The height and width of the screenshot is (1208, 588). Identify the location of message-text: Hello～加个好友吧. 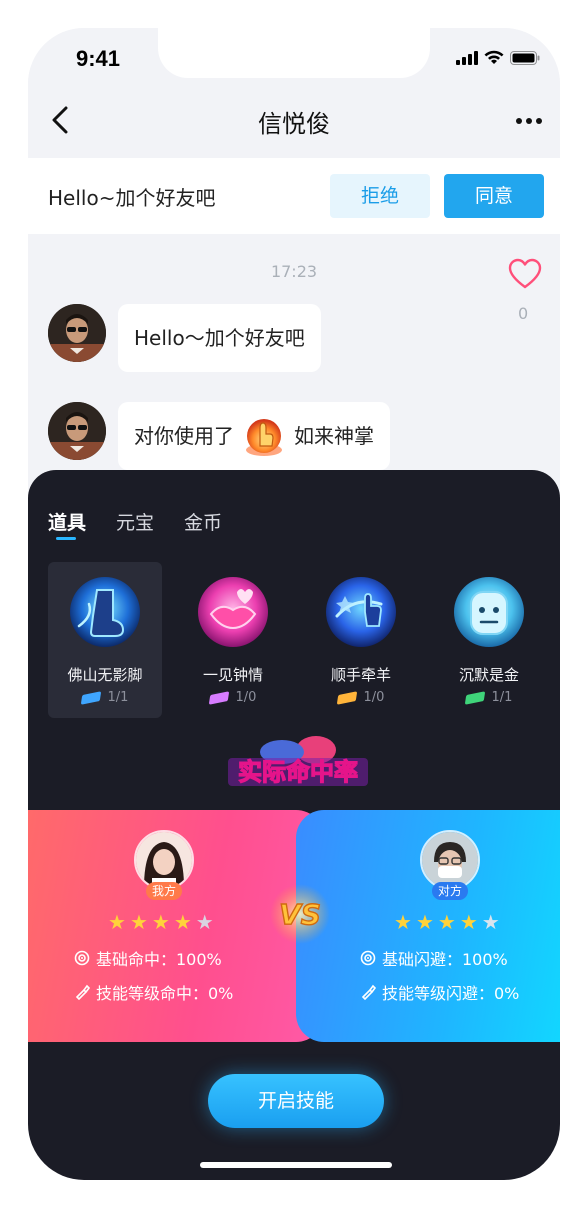
(219, 338).